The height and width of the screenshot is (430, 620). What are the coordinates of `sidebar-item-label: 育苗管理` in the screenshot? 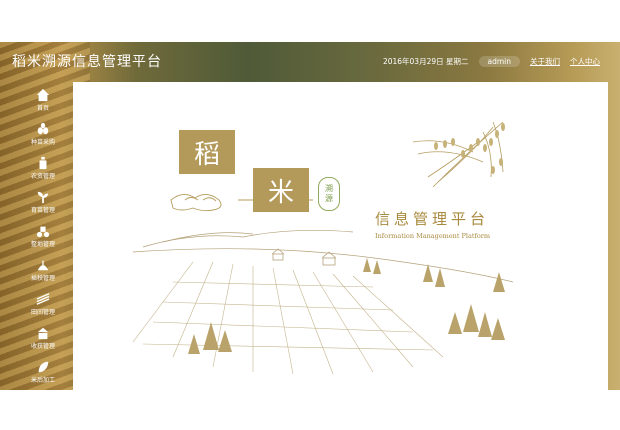 It's located at (42, 210).